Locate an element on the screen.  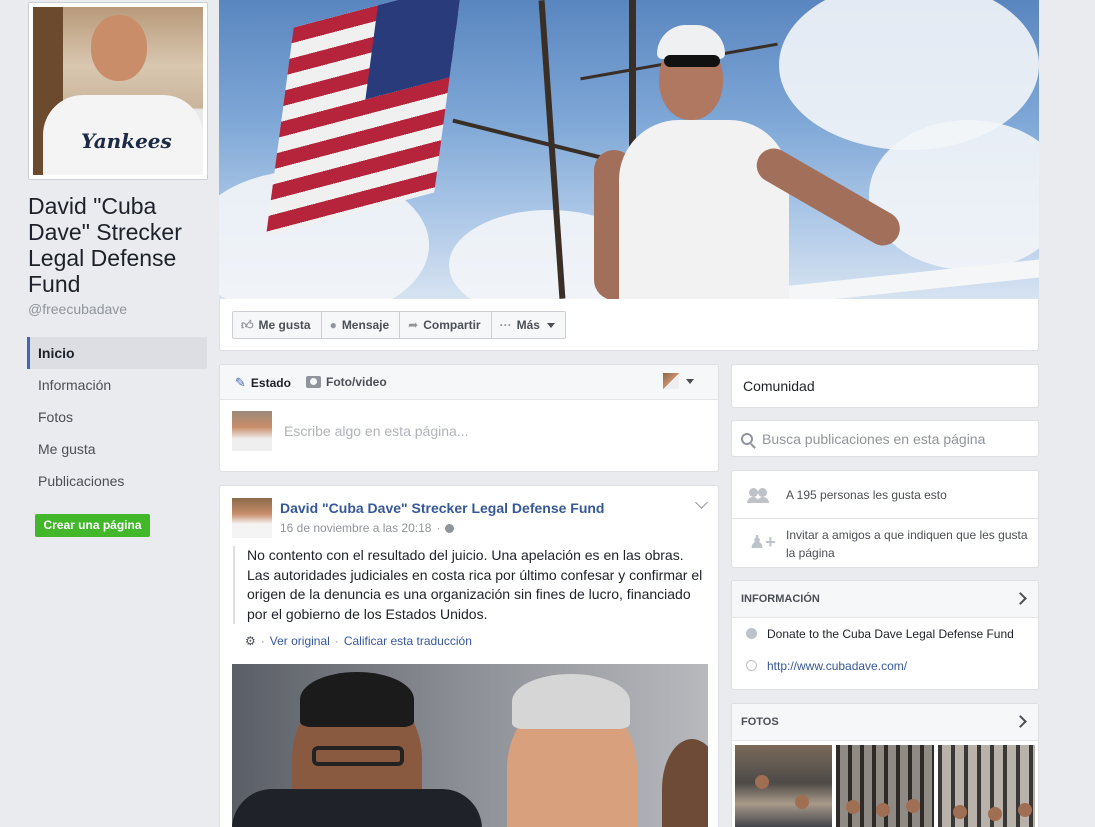
message-button: ● Mensaje is located at coordinates (361, 325).